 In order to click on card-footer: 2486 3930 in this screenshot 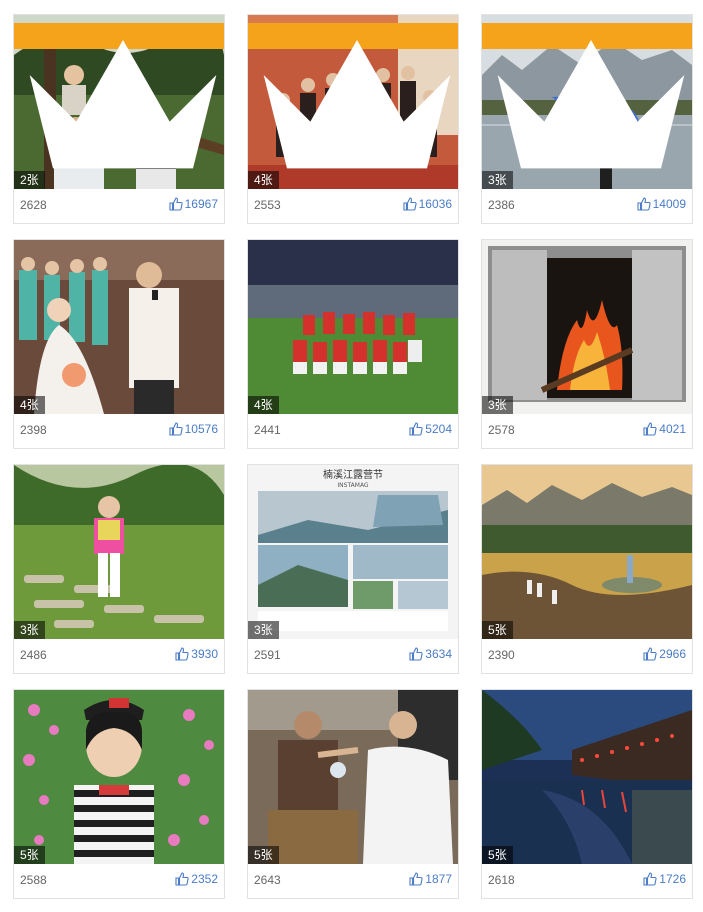, I will do `click(119, 656)`.